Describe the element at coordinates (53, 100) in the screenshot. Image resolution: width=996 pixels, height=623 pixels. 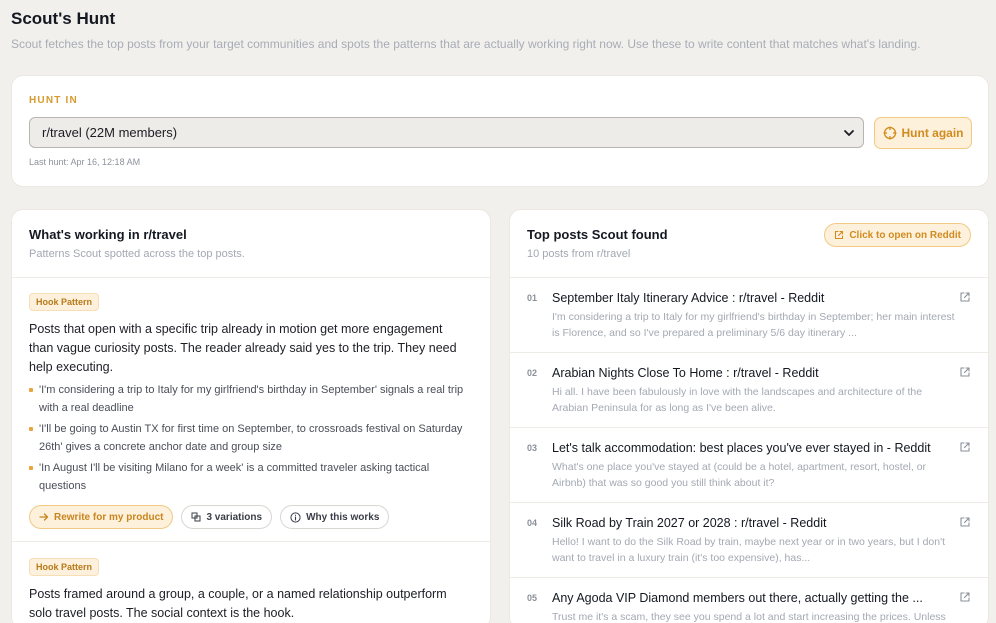
I see `hunt-in-label: HUNT IN` at that location.